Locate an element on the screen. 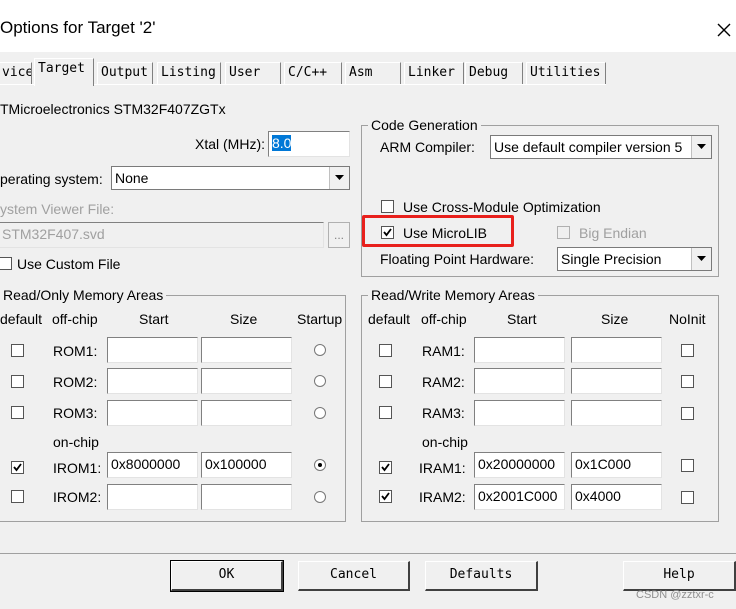  iram2-label: IRAM2: is located at coordinates (442, 497).